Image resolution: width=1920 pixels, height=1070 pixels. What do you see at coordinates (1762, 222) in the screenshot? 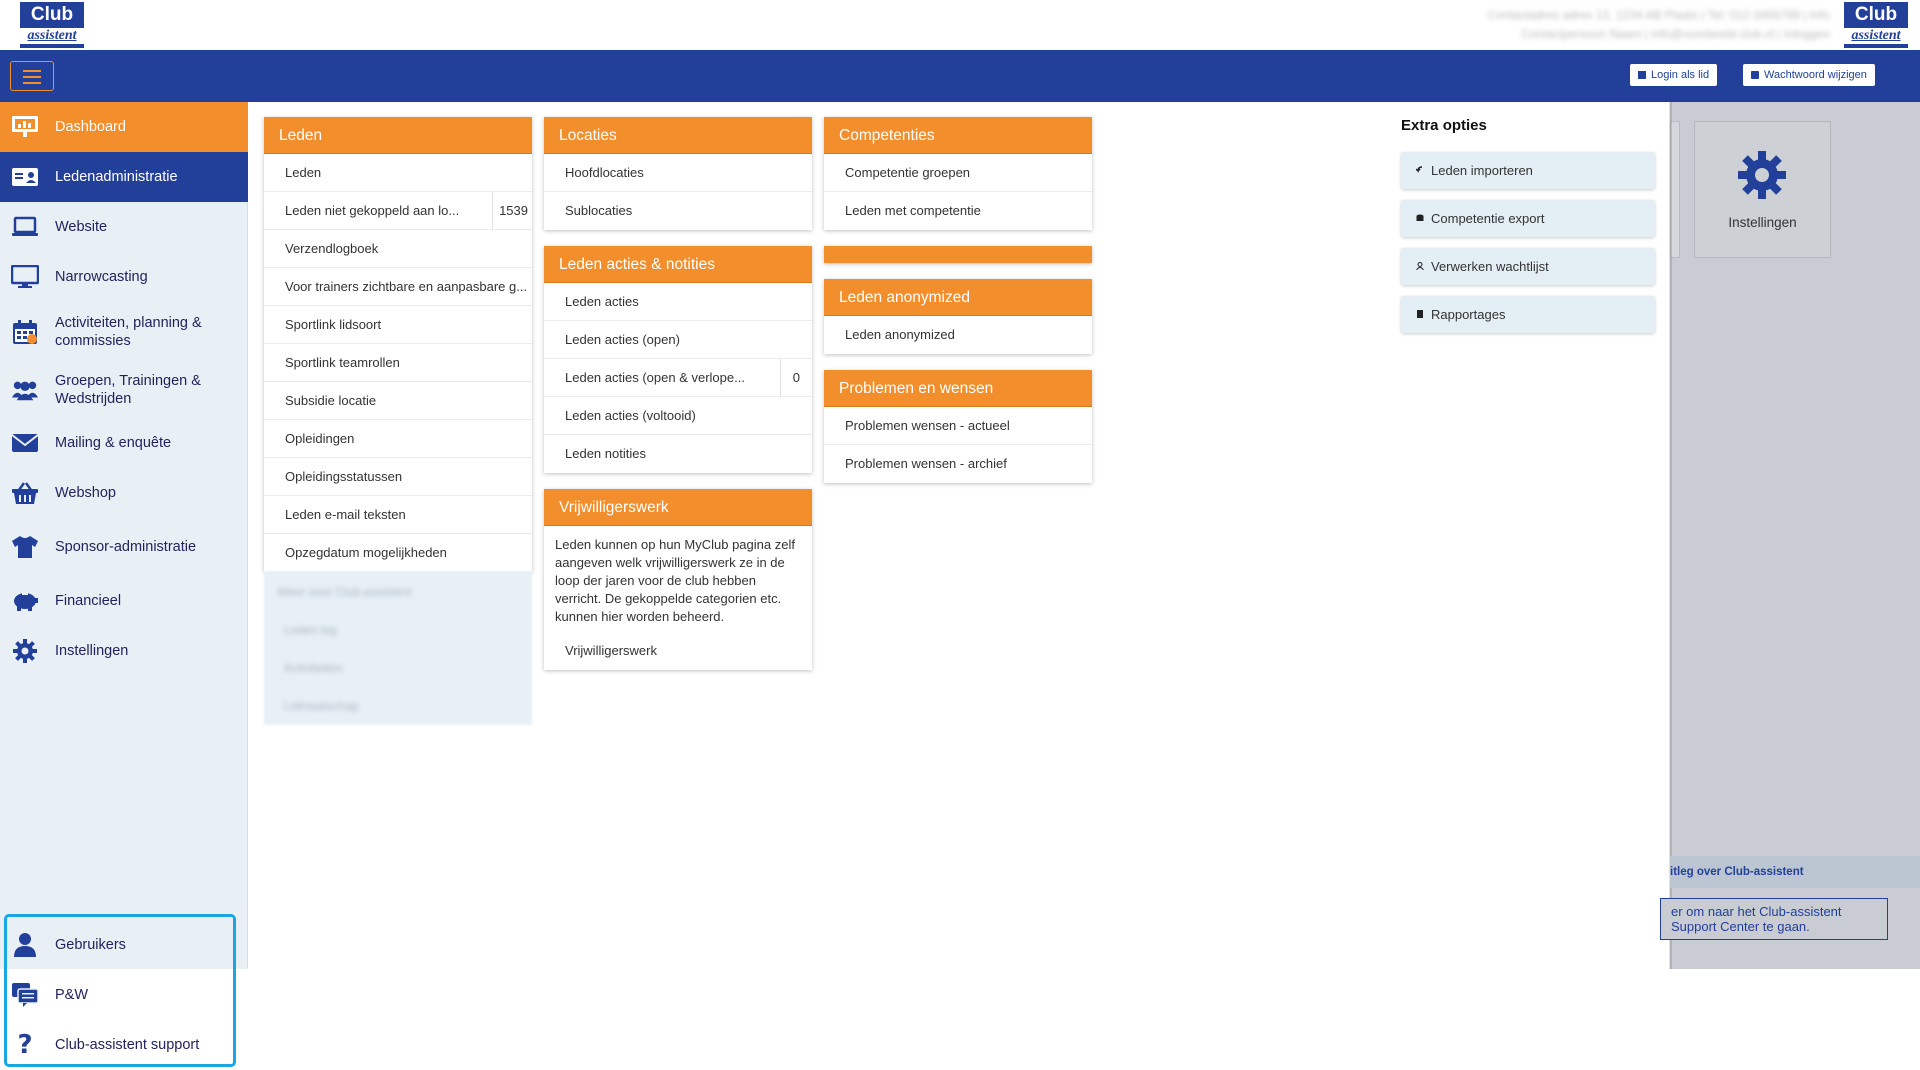
I see `settings-tile-label: Instellingen` at bounding box center [1762, 222].